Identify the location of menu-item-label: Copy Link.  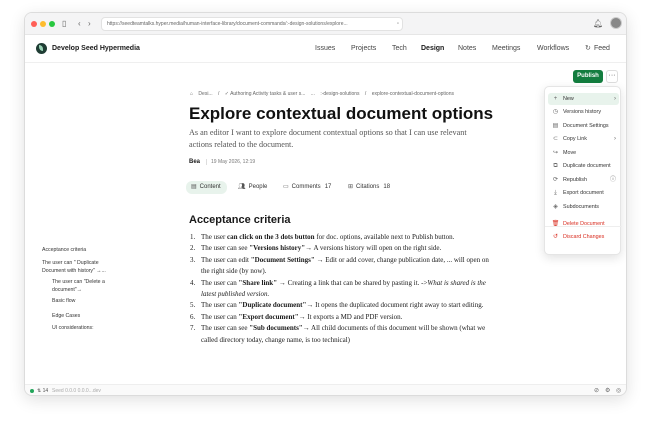
(575, 139).